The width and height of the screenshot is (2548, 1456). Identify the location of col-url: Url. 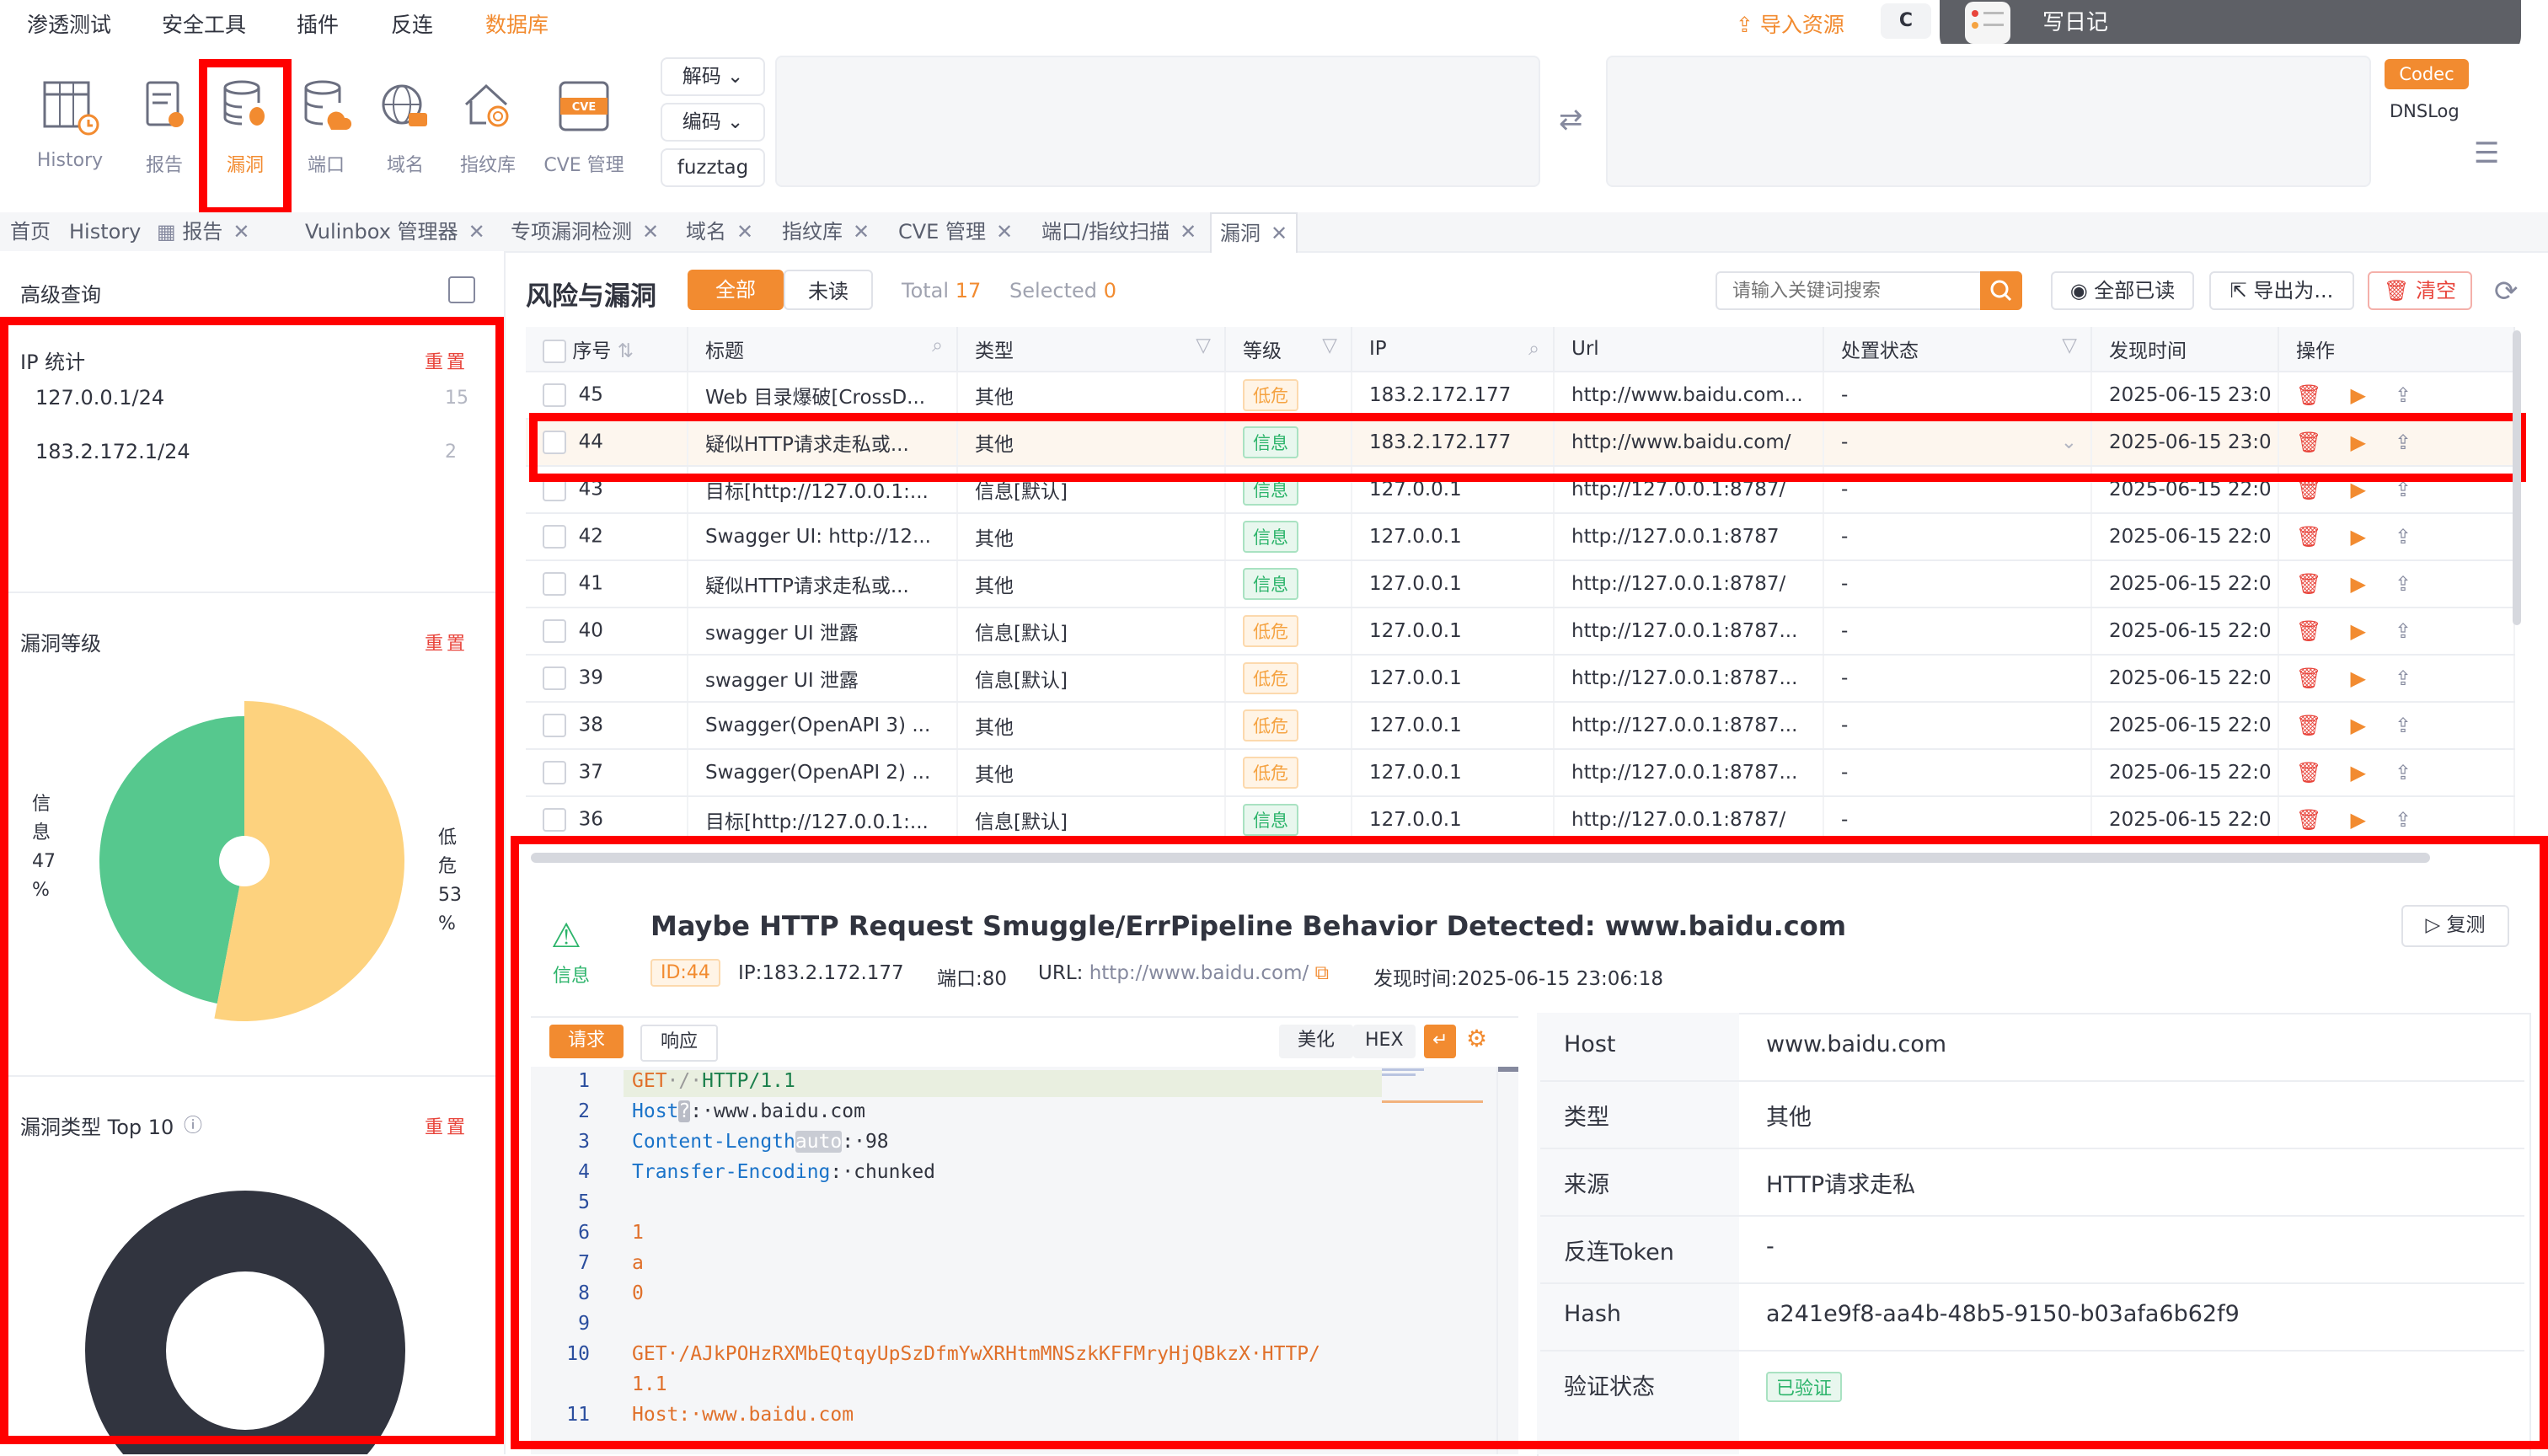
(1689, 349).